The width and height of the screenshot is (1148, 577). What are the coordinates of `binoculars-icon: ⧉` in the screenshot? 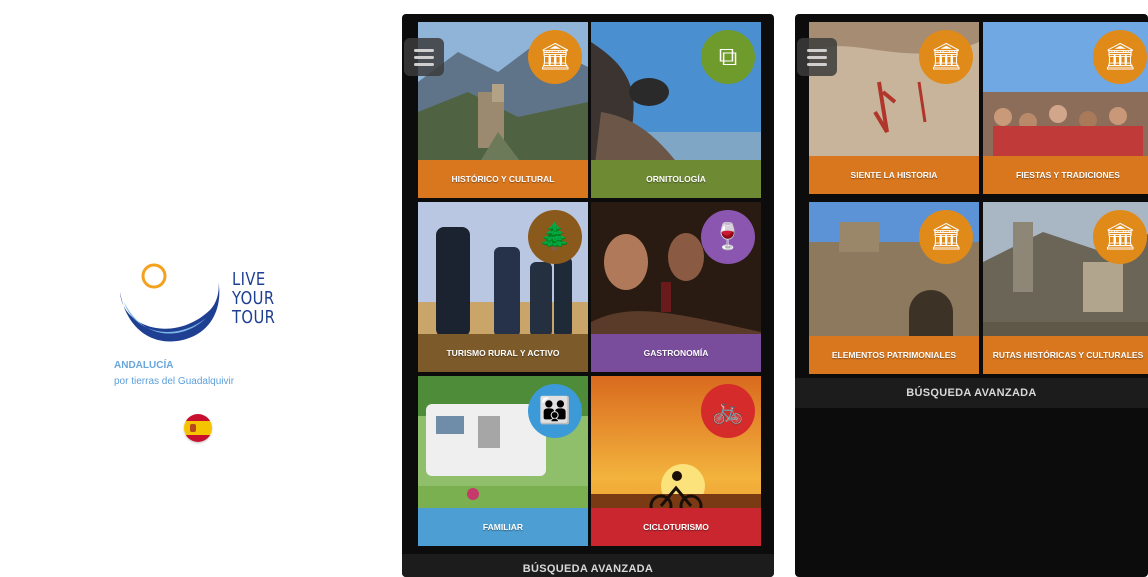 It's located at (728, 57).